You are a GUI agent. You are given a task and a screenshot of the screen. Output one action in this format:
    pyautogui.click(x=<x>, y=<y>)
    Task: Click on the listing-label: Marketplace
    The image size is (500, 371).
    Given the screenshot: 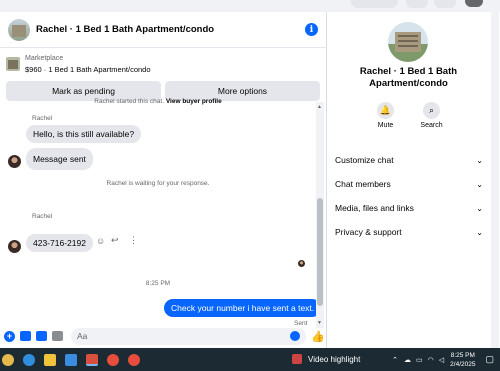 What is the action you would take?
    pyautogui.click(x=44, y=58)
    